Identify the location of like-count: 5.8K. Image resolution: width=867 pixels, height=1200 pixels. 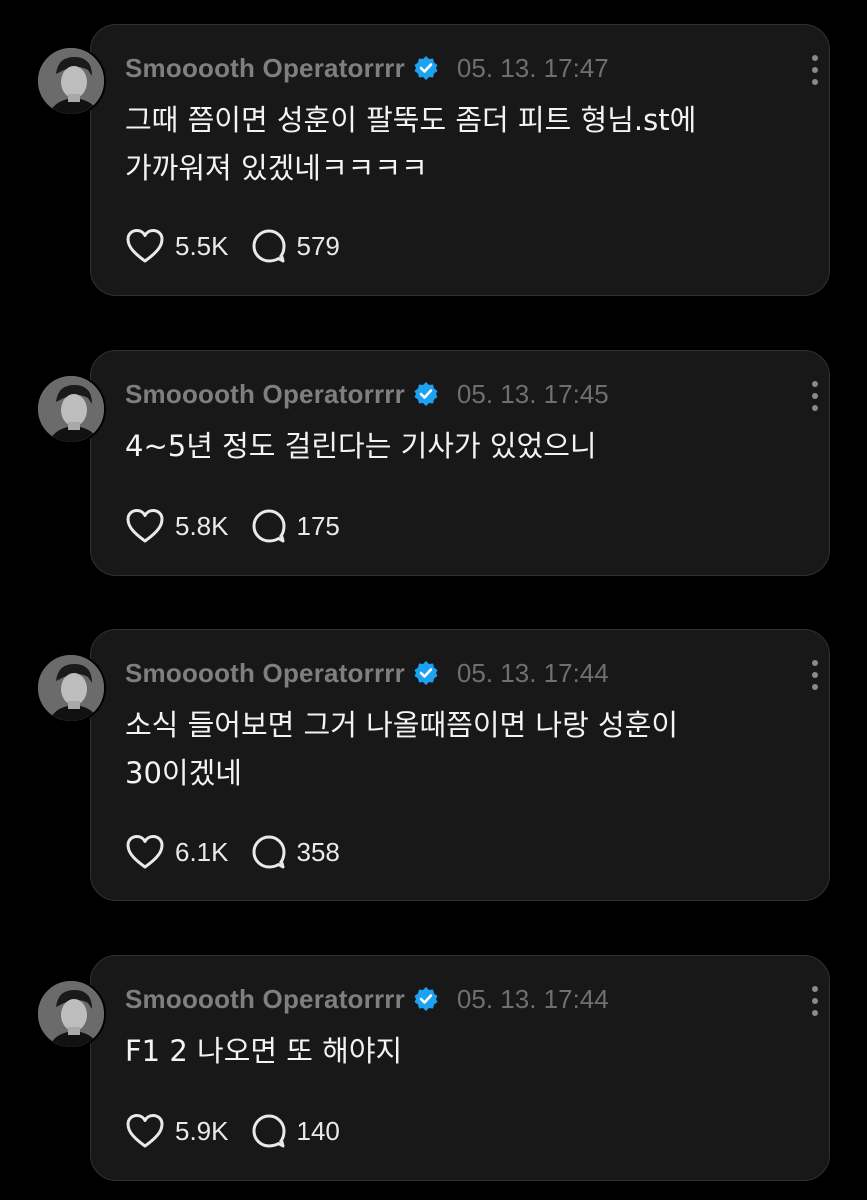
(202, 525).